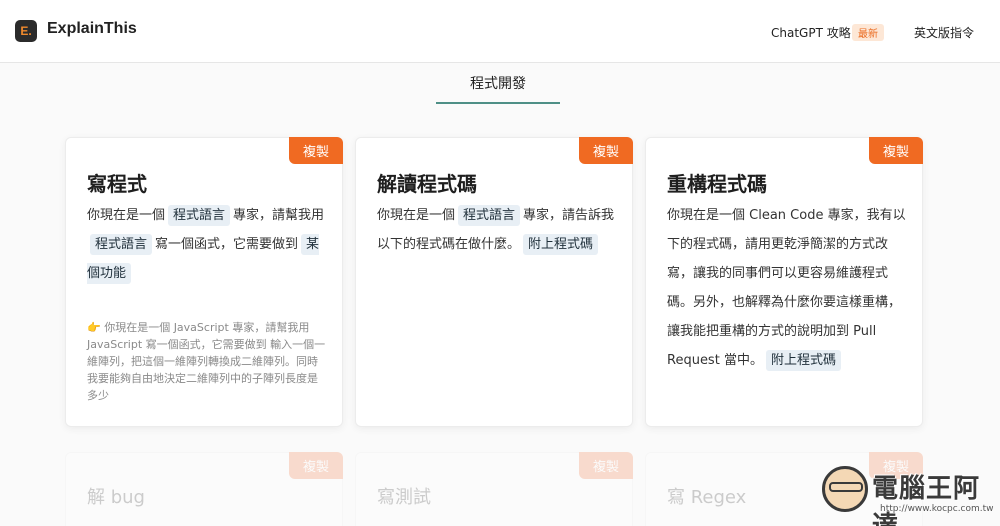 This screenshot has width=1000, height=526. Describe the element at coordinates (707, 497) in the screenshot. I see `card-title: 寫 Regex` at that location.